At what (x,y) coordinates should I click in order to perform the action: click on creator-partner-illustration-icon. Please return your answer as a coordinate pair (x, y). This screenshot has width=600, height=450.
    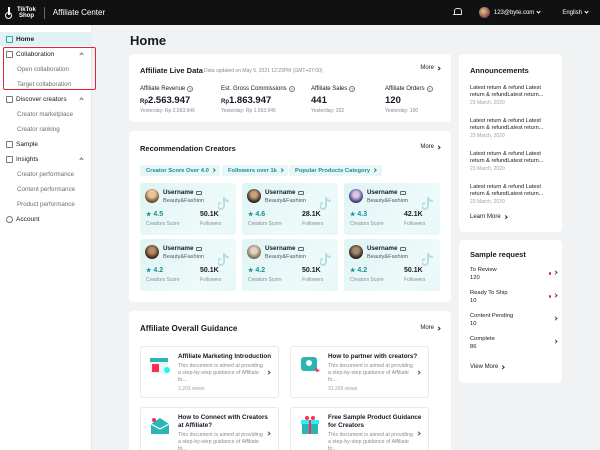
    Looking at the image, I should click on (310, 364).